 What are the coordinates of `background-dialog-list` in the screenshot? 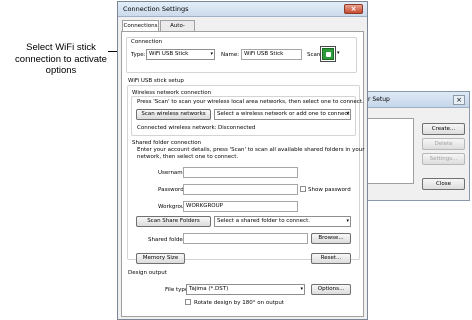 It's located at (388, 151).